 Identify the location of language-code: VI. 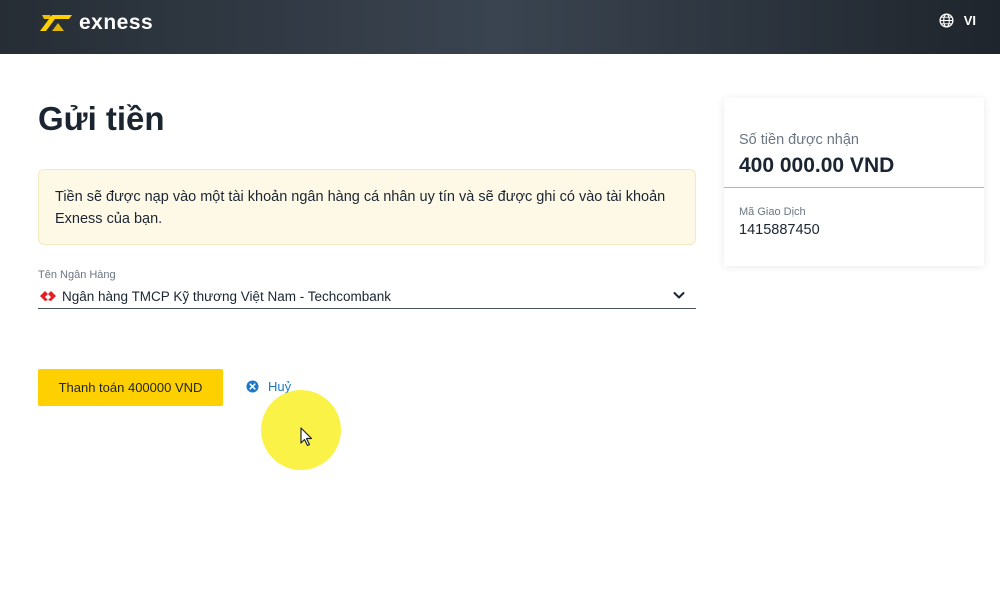
(969, 20).